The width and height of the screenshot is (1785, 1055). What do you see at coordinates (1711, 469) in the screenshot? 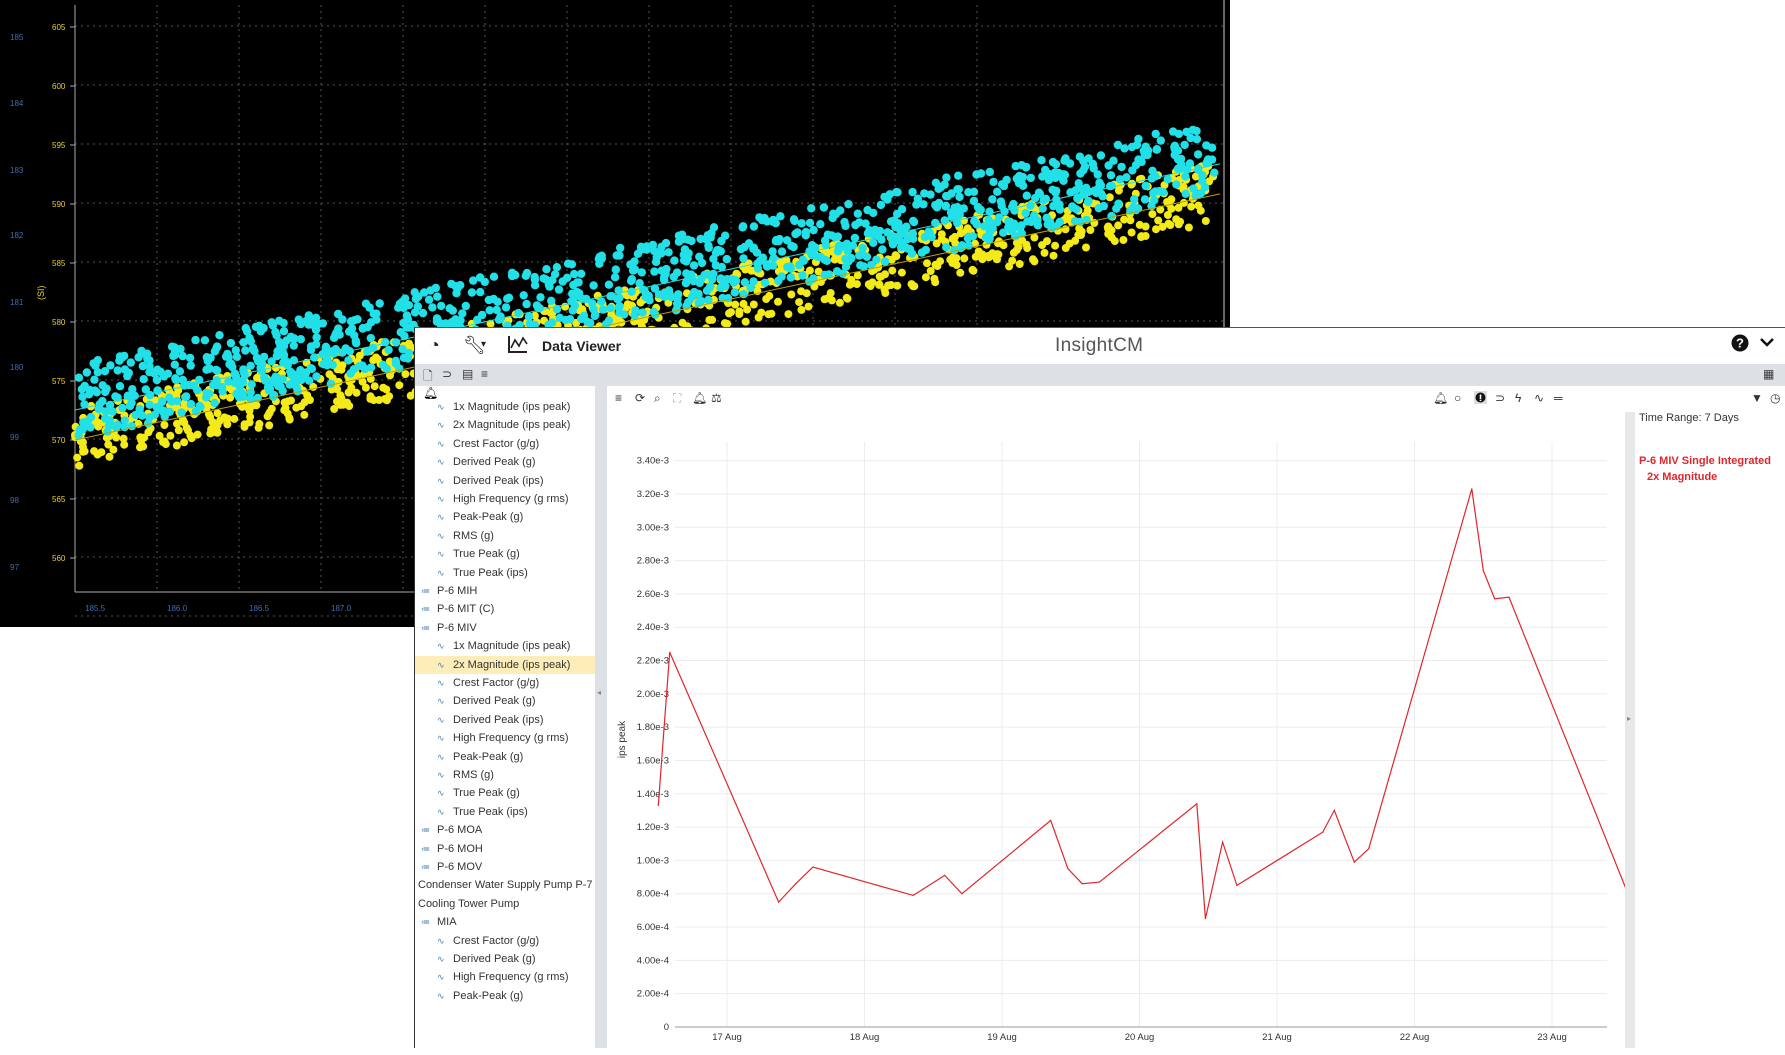
I see `legend-entry: P-6 MIV Single Integrated 2x Magnitude` at bounding box center [1711, 469].